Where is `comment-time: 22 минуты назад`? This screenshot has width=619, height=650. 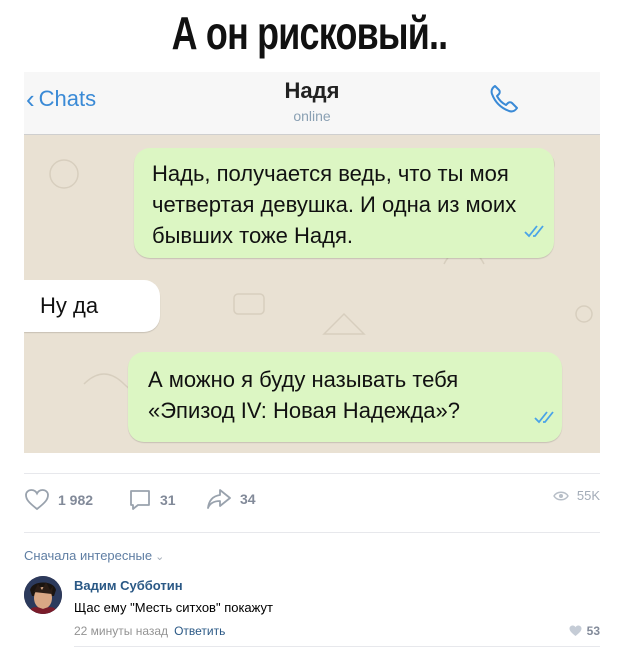
comment-time: 22 минуты назад is located at coordinates (121, 631).